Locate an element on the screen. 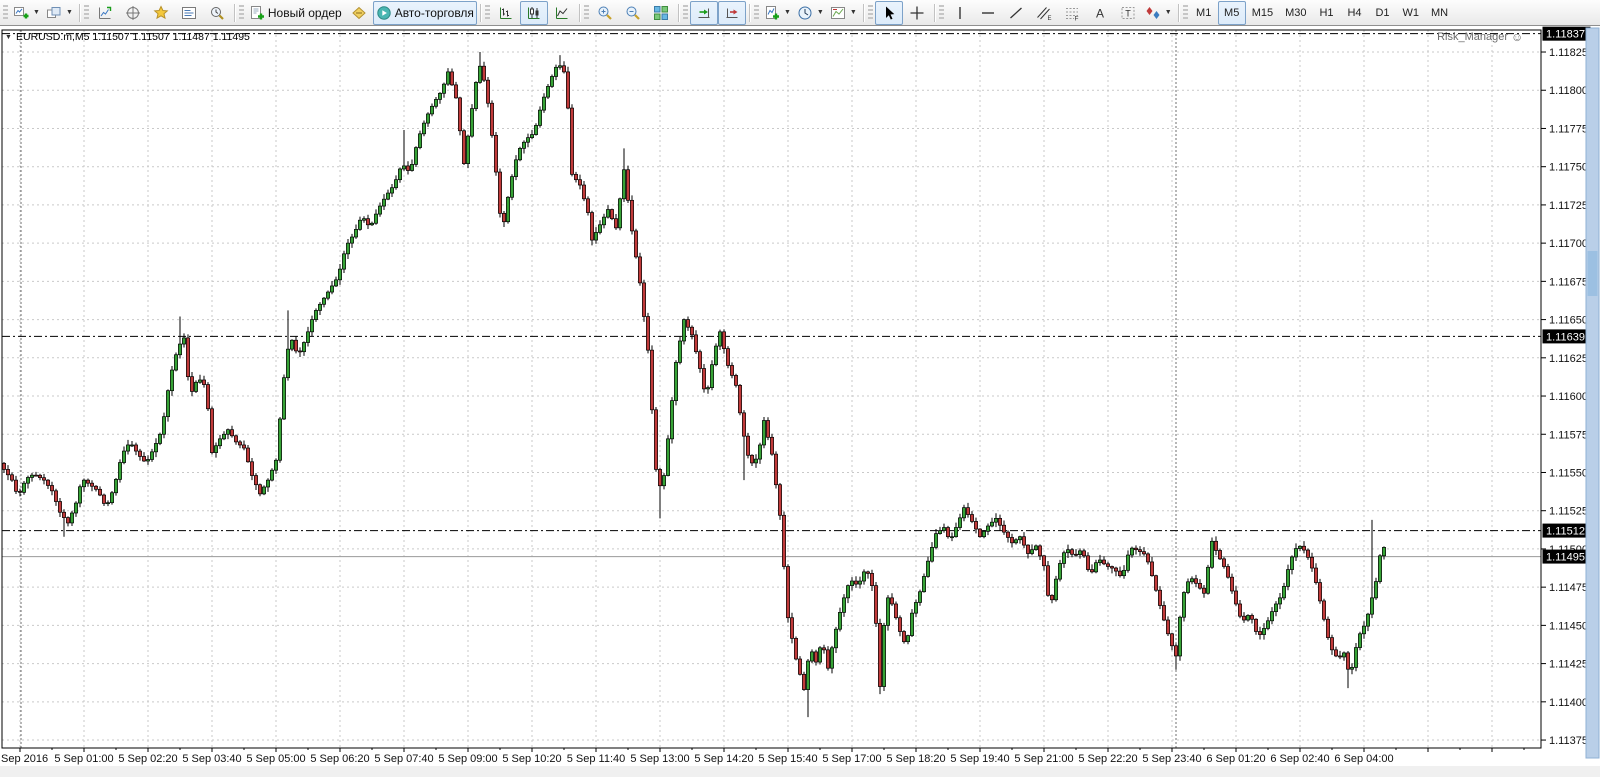 This screenshot has width=1600, height=777. price-tick-label: 1.11525 is located at coordinates (1568, 512).